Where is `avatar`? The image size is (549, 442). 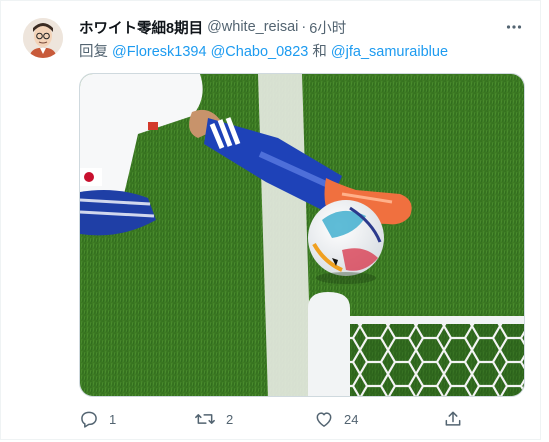
avatar is located at coordinates (43, 38).